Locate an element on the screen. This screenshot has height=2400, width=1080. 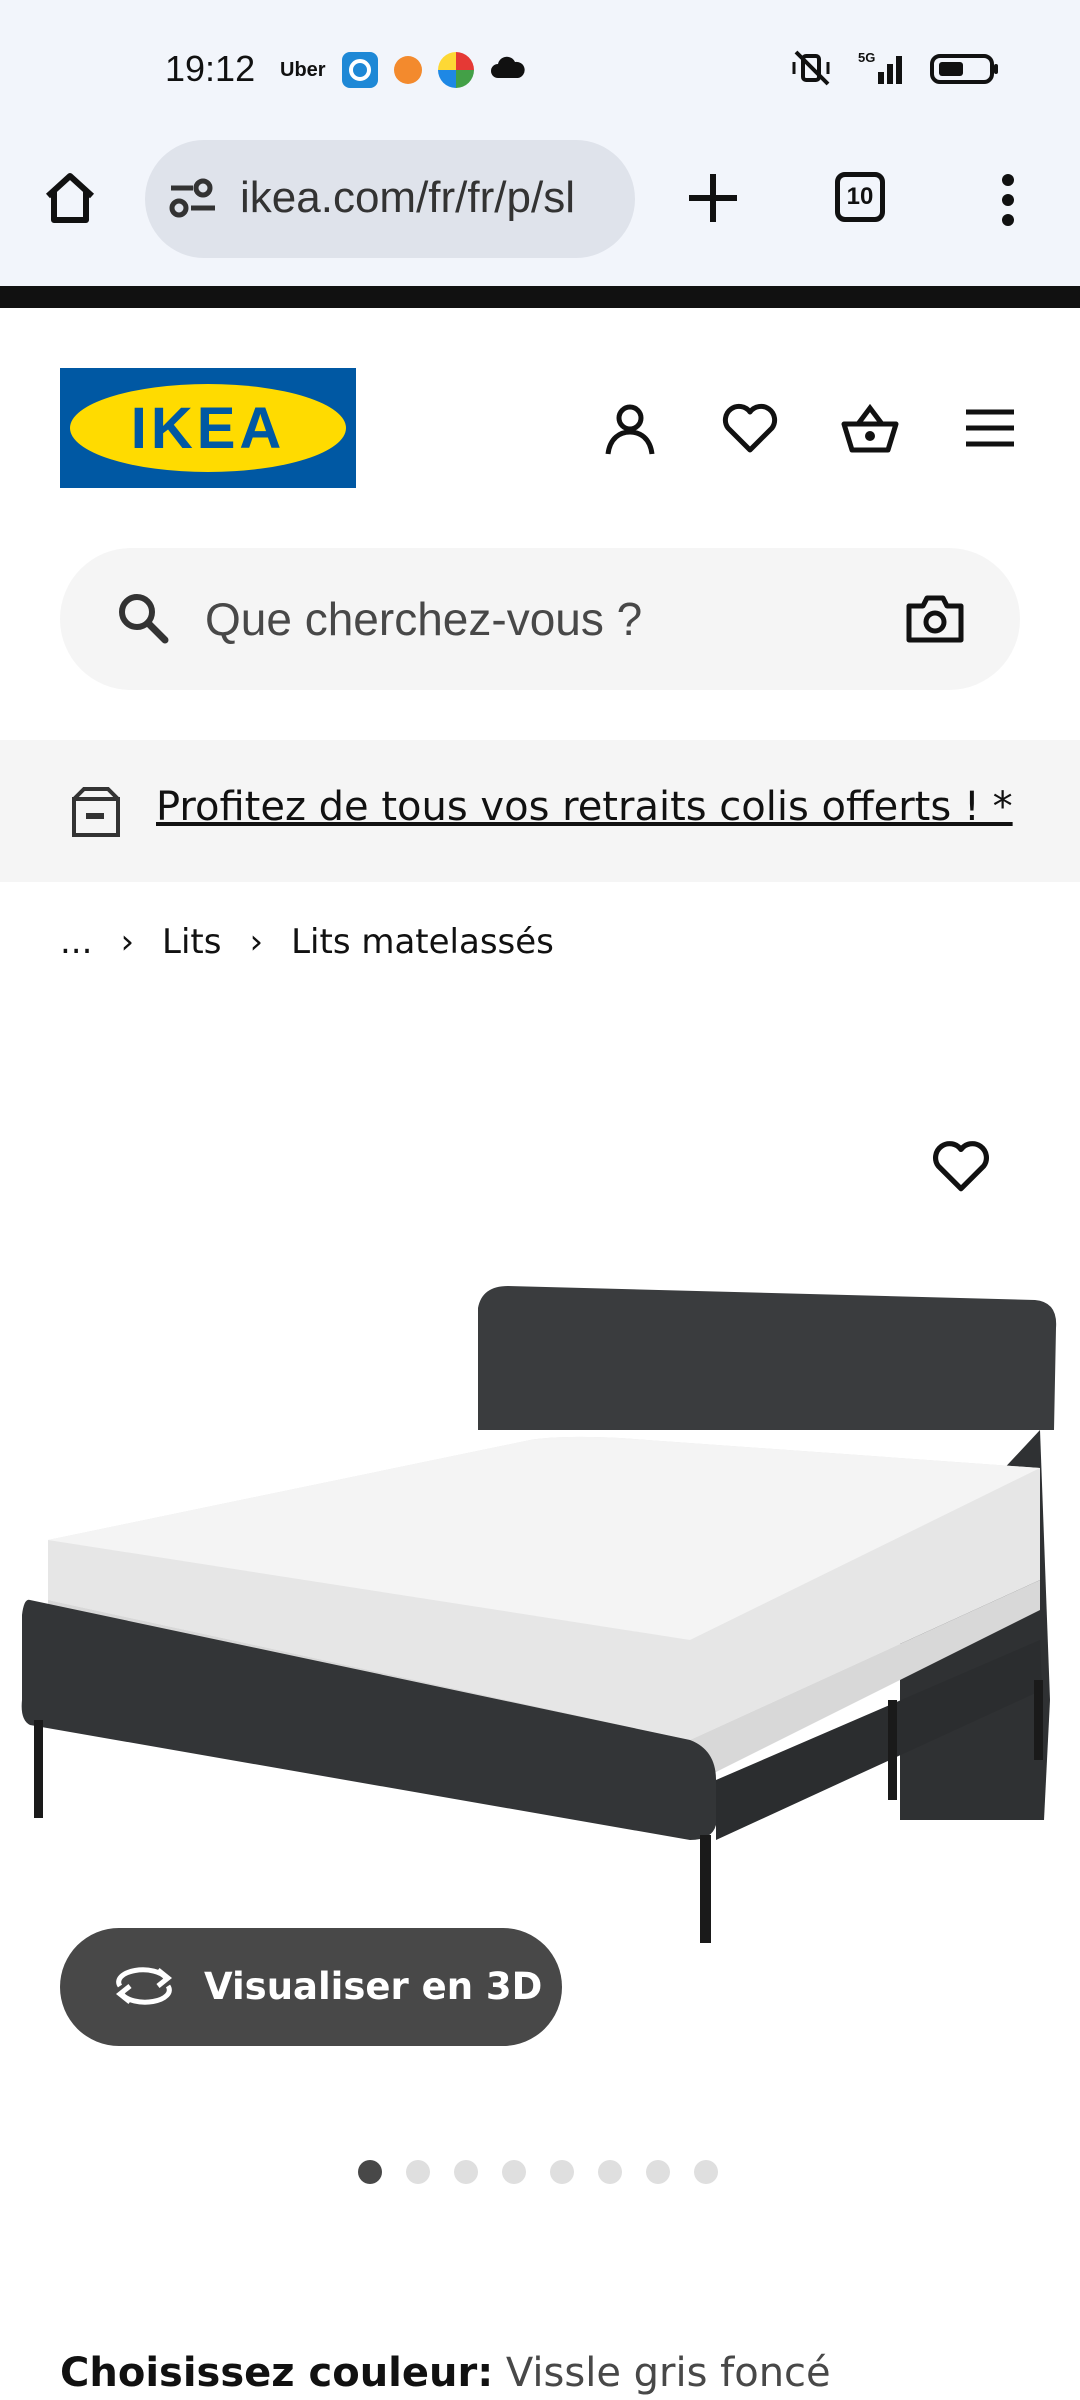
logo-text: IKEA is located at coordinates (208, 428).